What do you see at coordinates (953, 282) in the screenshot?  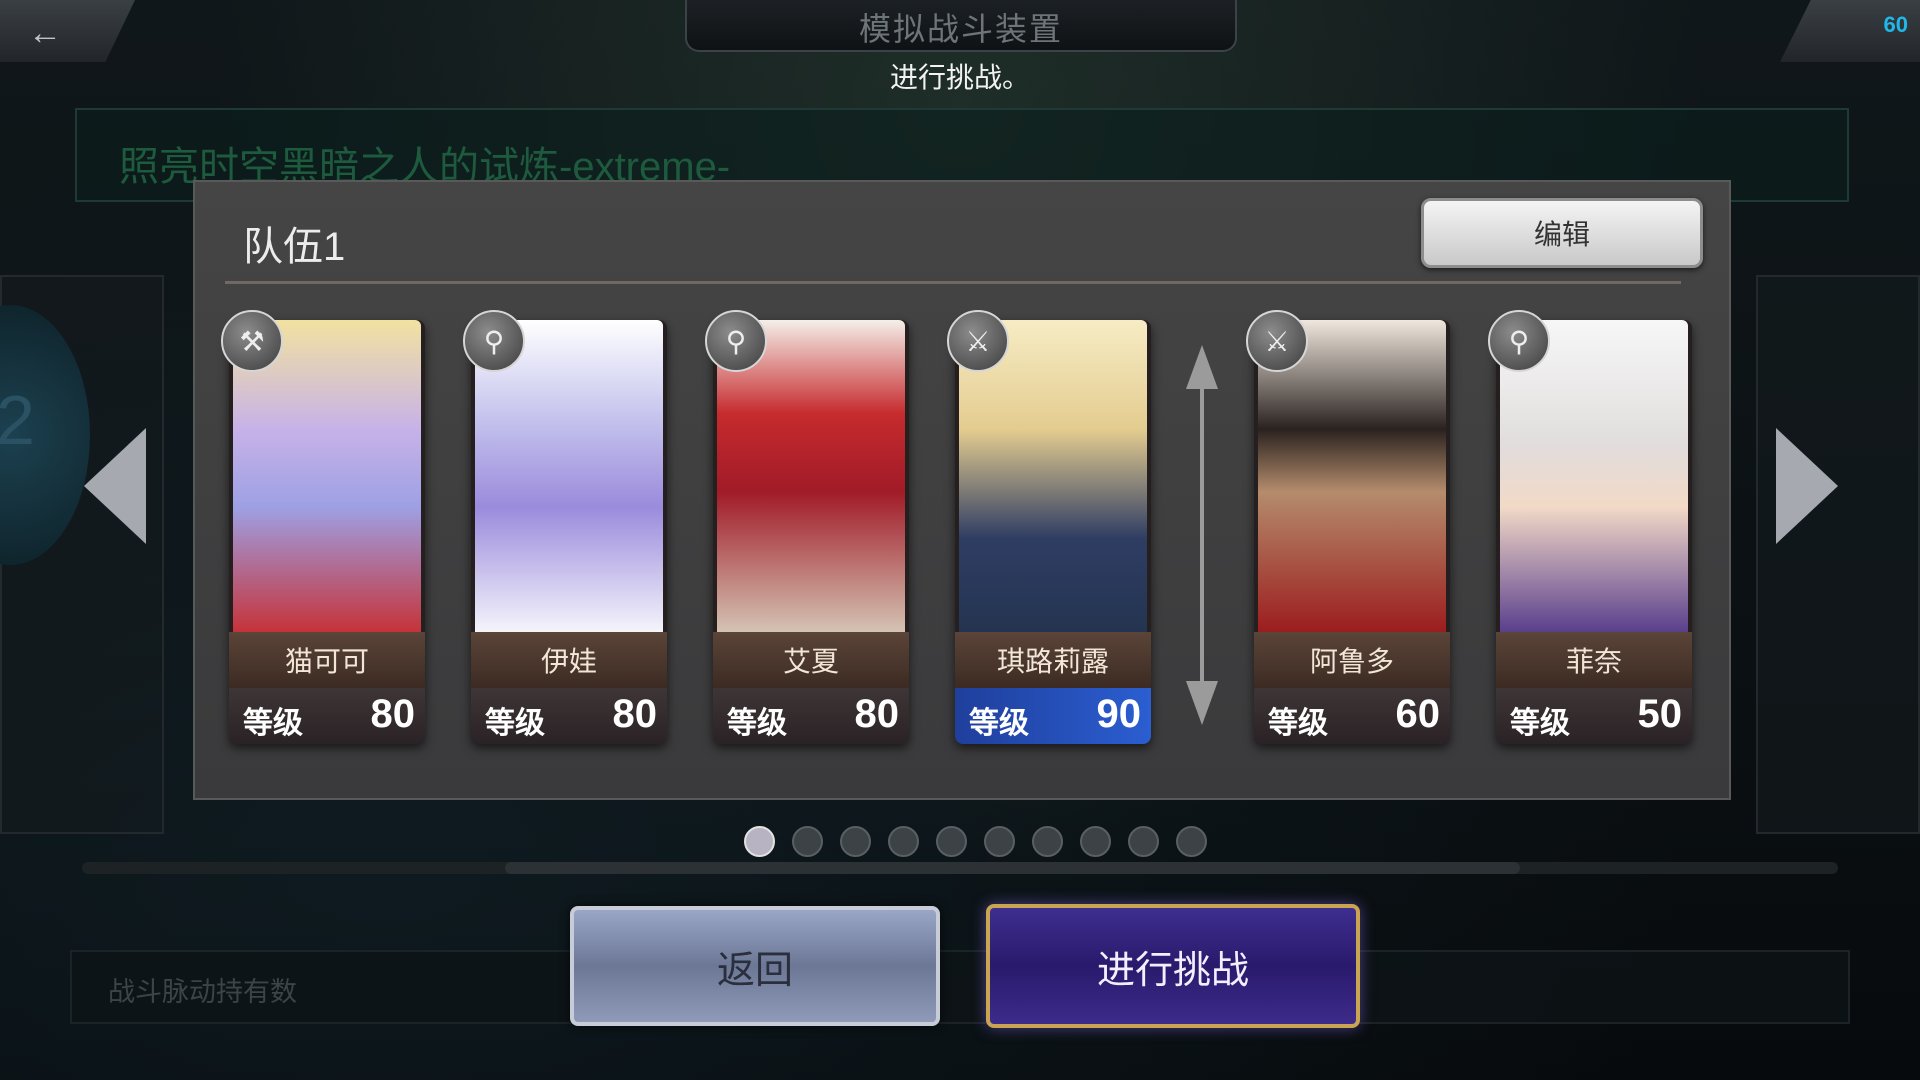 I see `modal-divider` at bounding box center [953, 282].